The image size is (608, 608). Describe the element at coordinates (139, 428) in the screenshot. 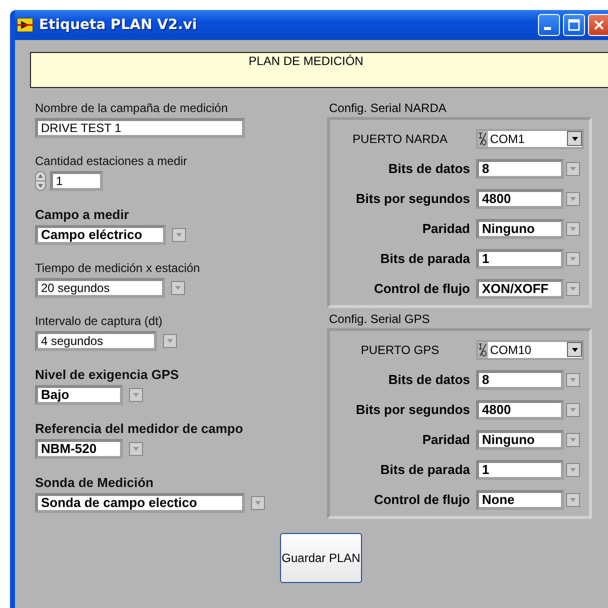

I see `field-label: Referencia del medidor de campo` at that location.